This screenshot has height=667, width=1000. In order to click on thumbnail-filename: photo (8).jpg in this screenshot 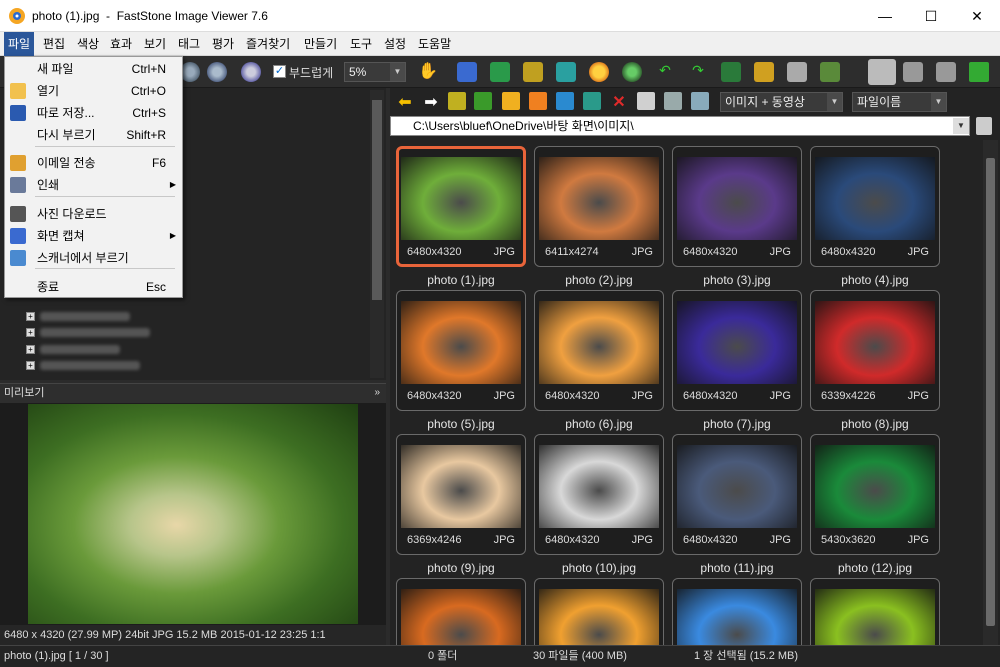, I will do `click(875, 424)`.